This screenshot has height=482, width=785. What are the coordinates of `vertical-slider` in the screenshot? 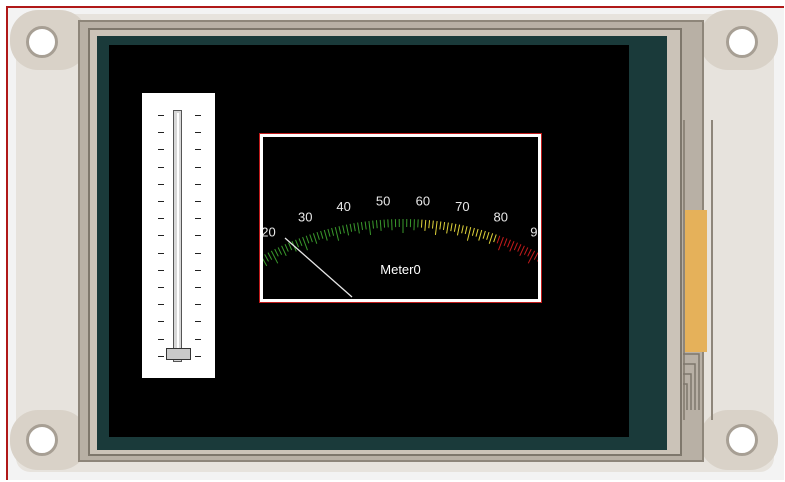 It's located at (178, 235).